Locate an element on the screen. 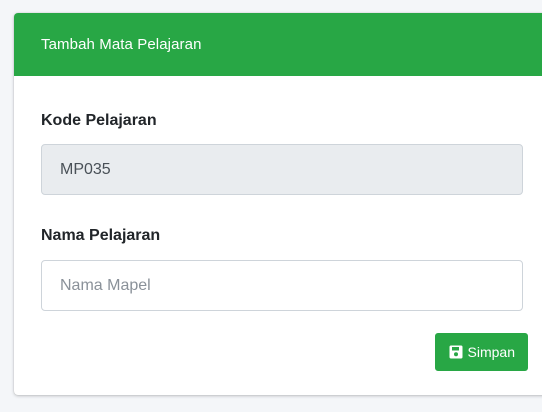  form-actions: Simpan is located at coordinates (287, 352).